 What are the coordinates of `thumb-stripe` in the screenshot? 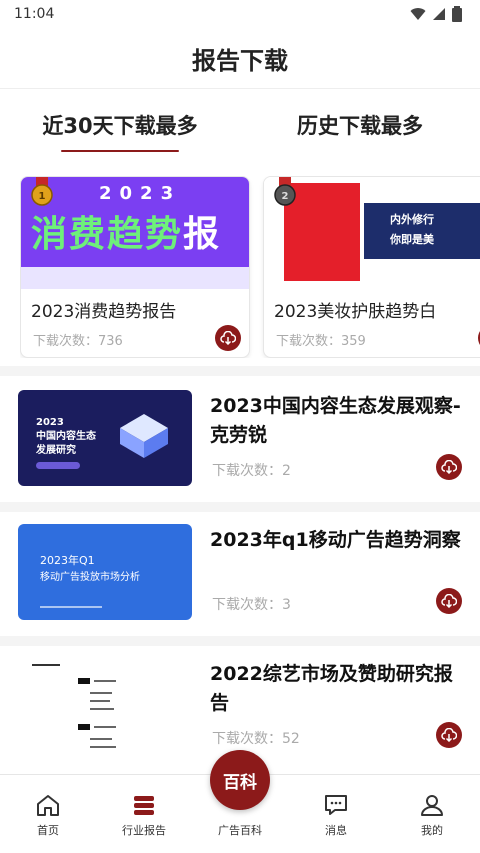 It's located at (135, 278).